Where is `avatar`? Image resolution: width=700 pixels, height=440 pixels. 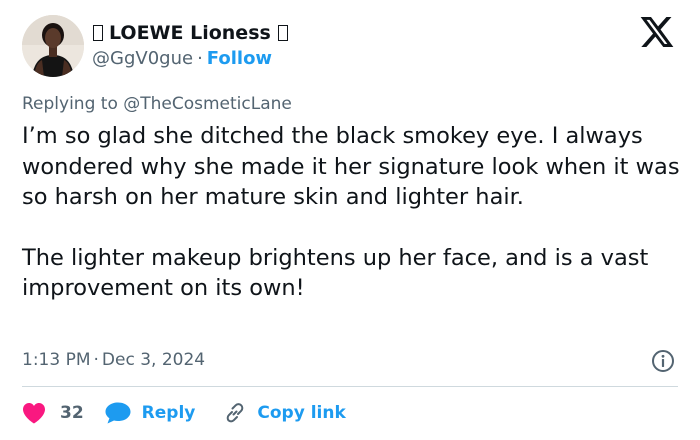 avatar is located at coordinates (53, 46).